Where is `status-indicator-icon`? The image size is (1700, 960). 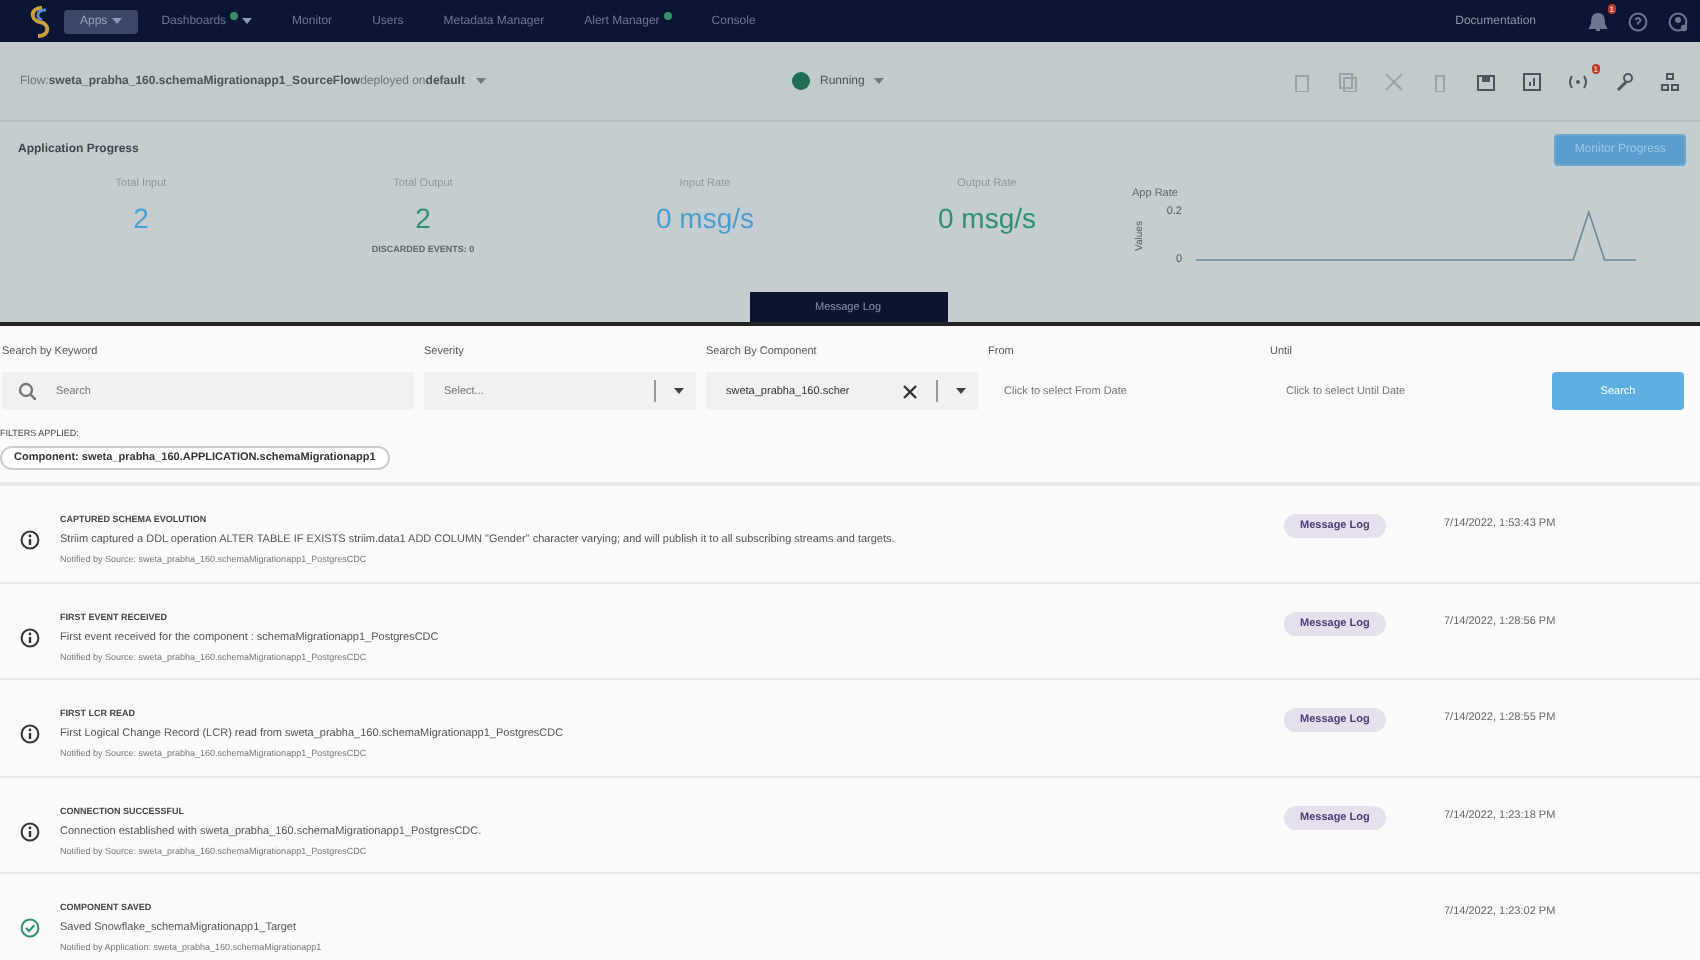
status-indicator-icon is located at coordinates (801, 81).